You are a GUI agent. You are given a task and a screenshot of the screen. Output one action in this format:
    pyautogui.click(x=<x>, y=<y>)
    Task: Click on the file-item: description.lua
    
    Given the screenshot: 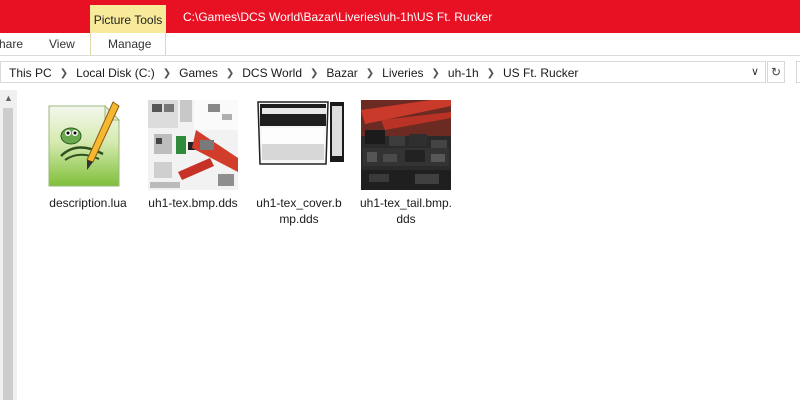 What is the action you would take?
    pyautogui.click(x=88, y=155)
    